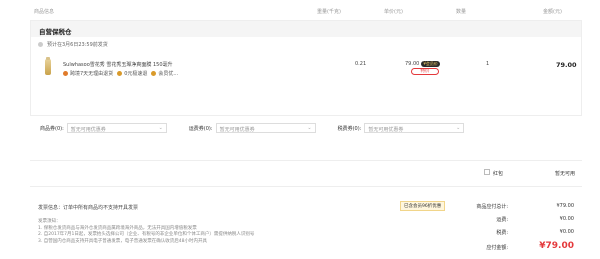 The width and height of the screenshot is (600, 259). I want to click on due-value: ¥79.00, so click(556, 246).